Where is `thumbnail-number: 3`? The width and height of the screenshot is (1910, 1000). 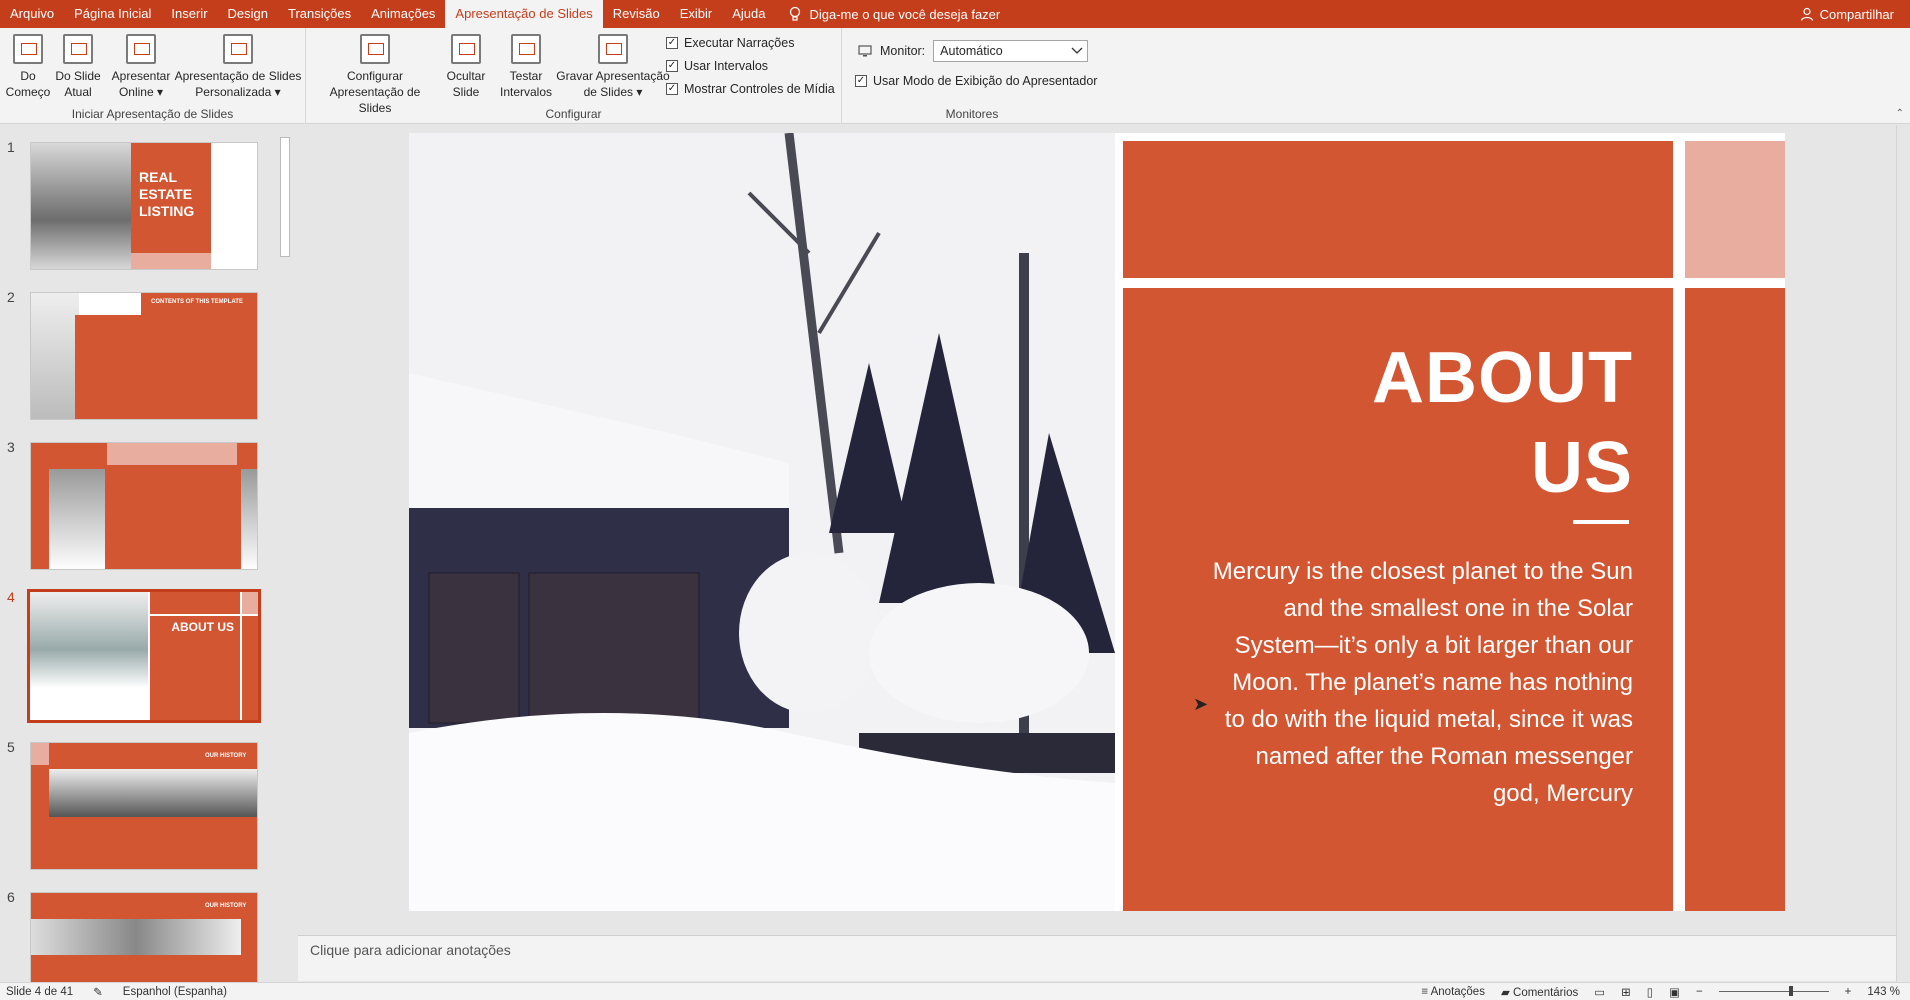 thumbnail-number: 3 is located at coordinates (11, 447).